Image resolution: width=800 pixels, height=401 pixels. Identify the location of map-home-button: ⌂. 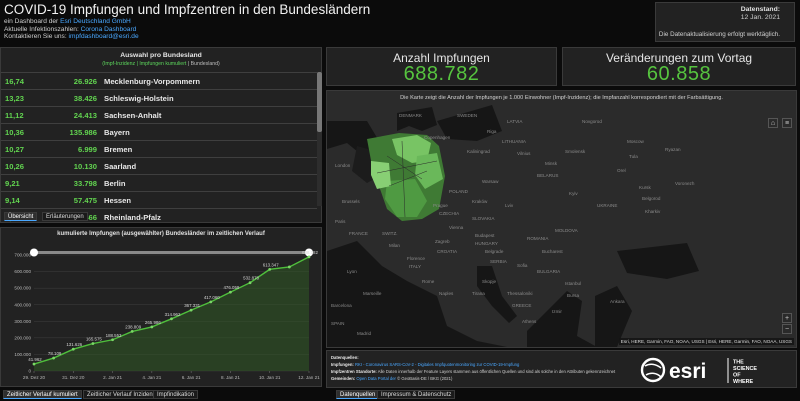
(773, 123).